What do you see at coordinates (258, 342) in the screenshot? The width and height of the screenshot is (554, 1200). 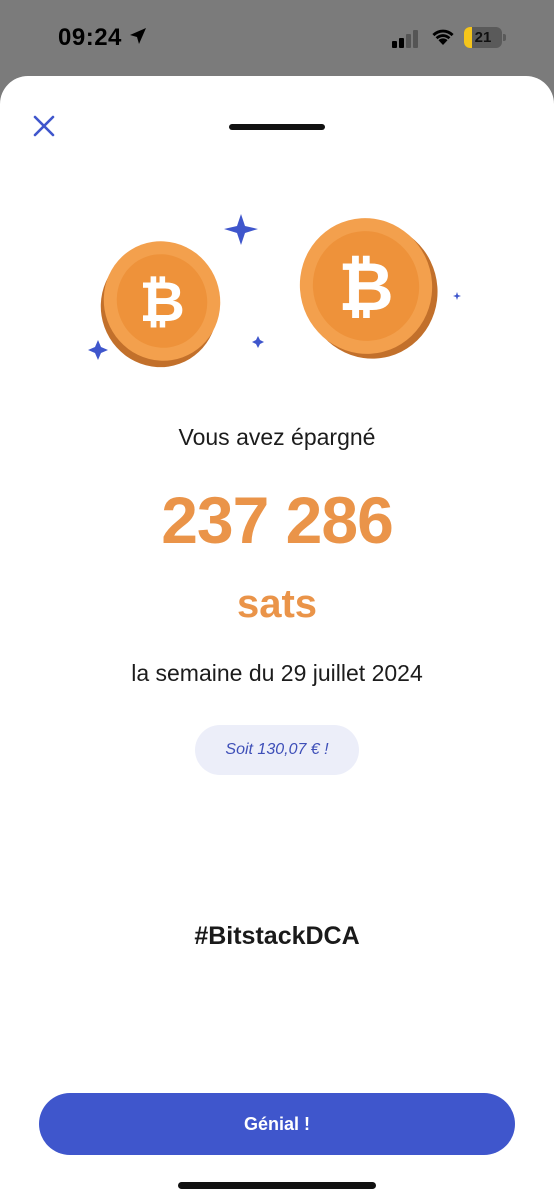 I see `sparkle-tiny-icon` at bounding box center [258, 342].